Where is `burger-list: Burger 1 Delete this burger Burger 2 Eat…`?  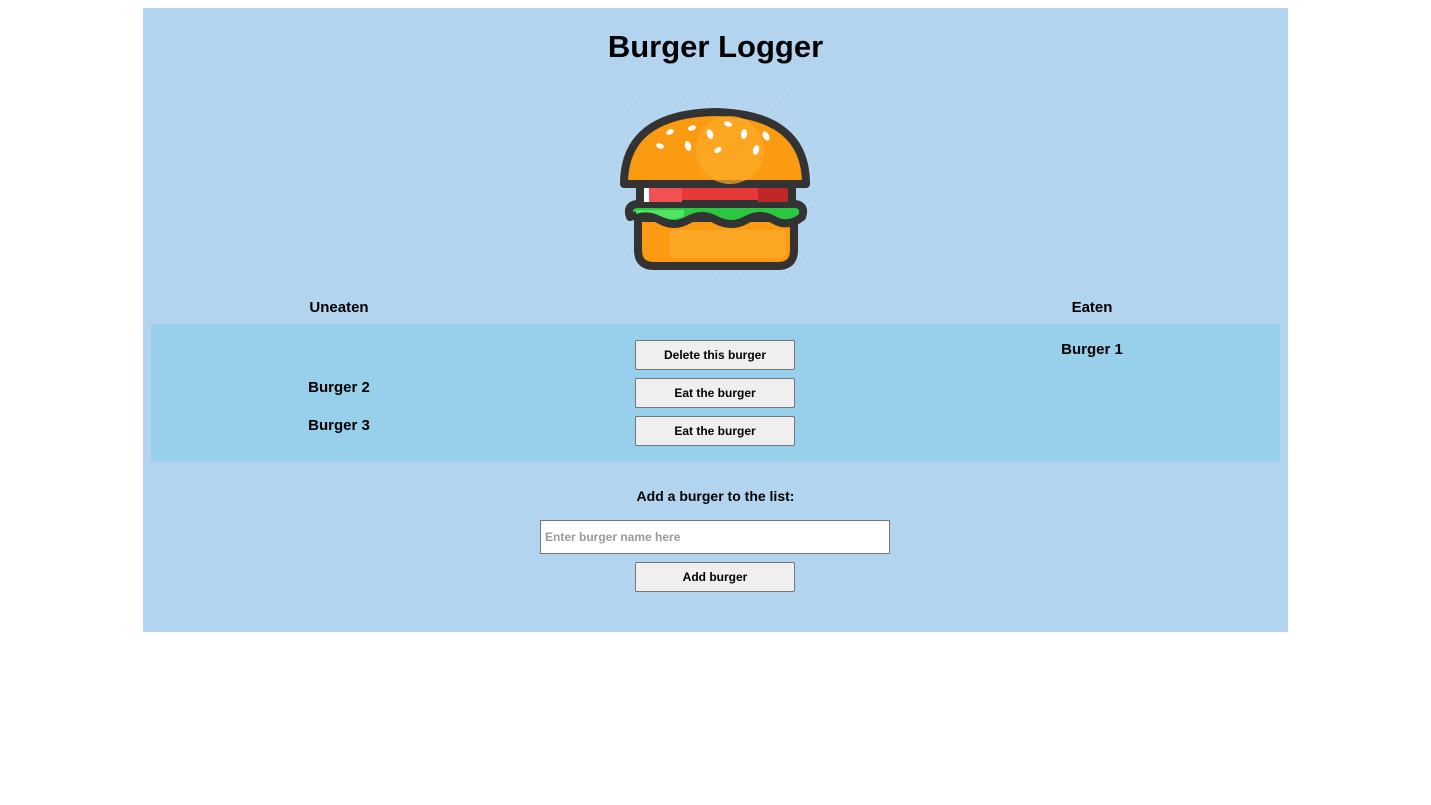
burger-list: Burger 1 Delete this burger Burger 2 Eat… is located at coordinates (715, 393).